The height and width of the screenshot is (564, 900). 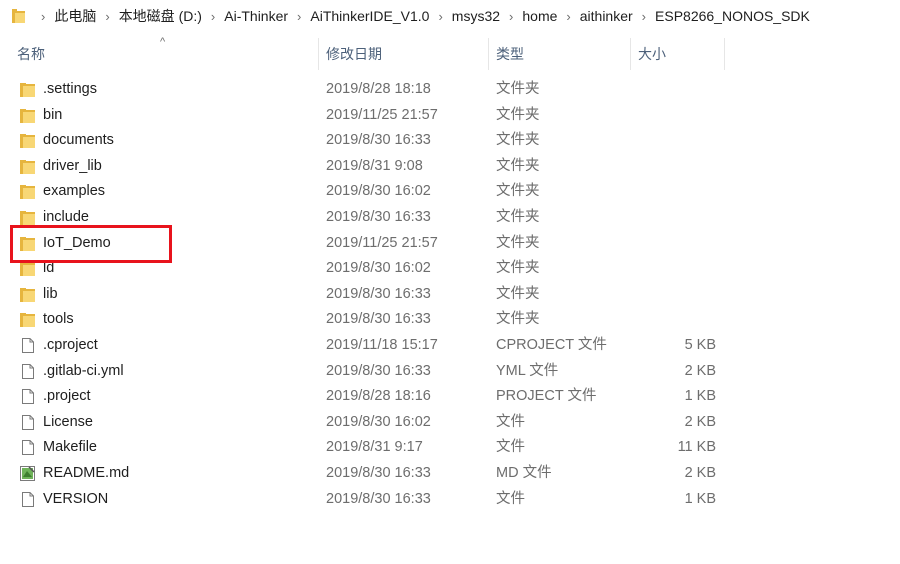 I want to click on file-row: .cproject 2019/11/18 15:17 CPROJECT 文件 5 KB, so click(x=450, y=346).